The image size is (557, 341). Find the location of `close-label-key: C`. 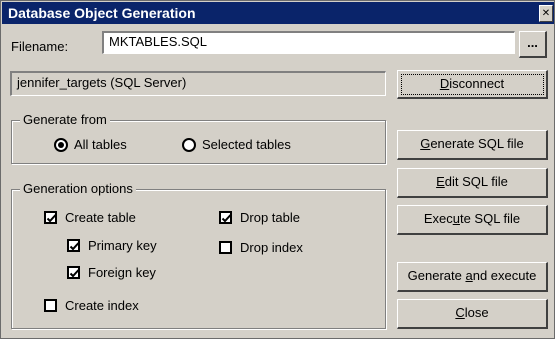

close-label-key: C is located at coordinates (460, 312).